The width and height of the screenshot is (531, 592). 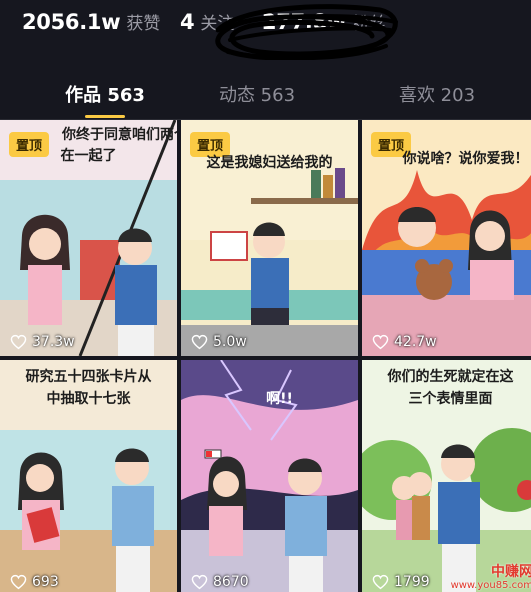 What do you see at coordinates (53, 342) in the screenshot?
I see `like-count-text: 37.3w` at bounding box center [53, 342].